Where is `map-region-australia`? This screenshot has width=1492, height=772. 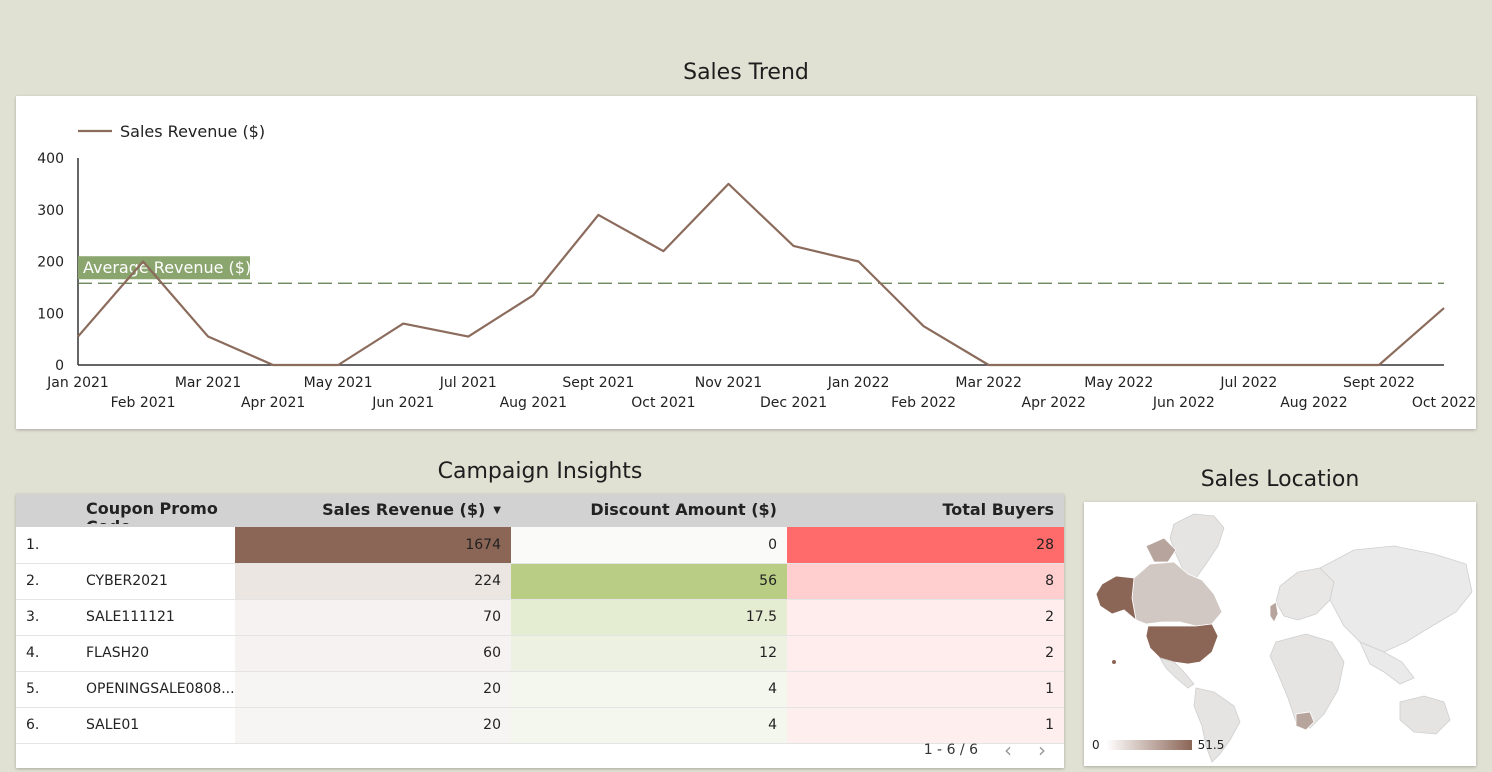
map-region-australia is located at coordinates (1425, 715).